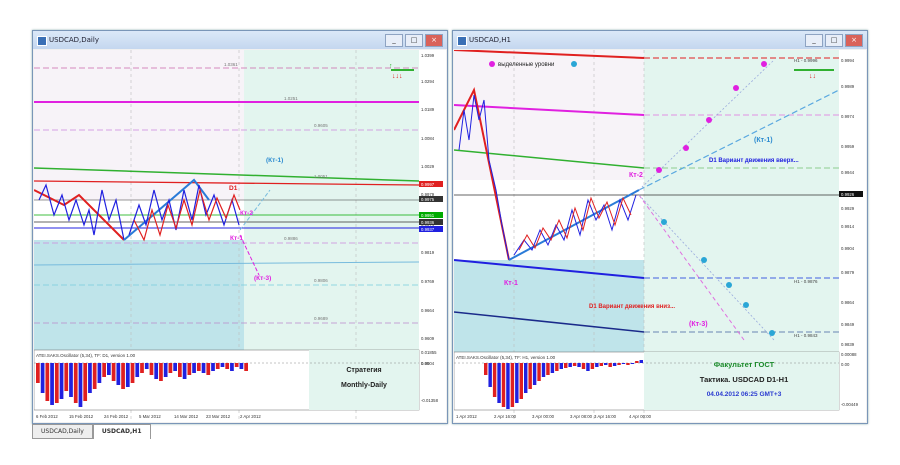  Describe the element at coordinates (186, 416) in the screenshot. I see `time-tick: 14 Mar 2012` at that location.